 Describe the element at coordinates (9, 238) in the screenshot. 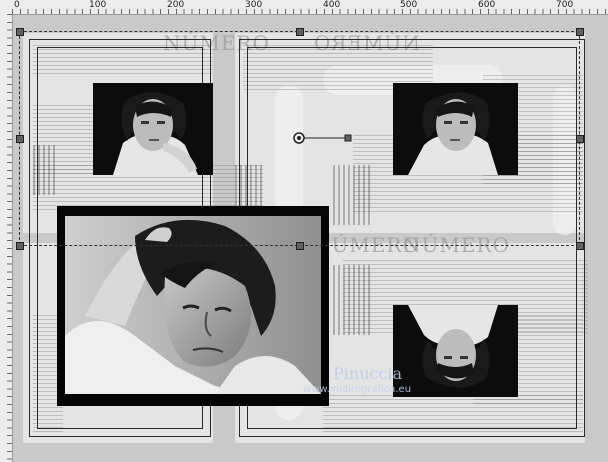

I see `ruler-ticks-left` at that location.